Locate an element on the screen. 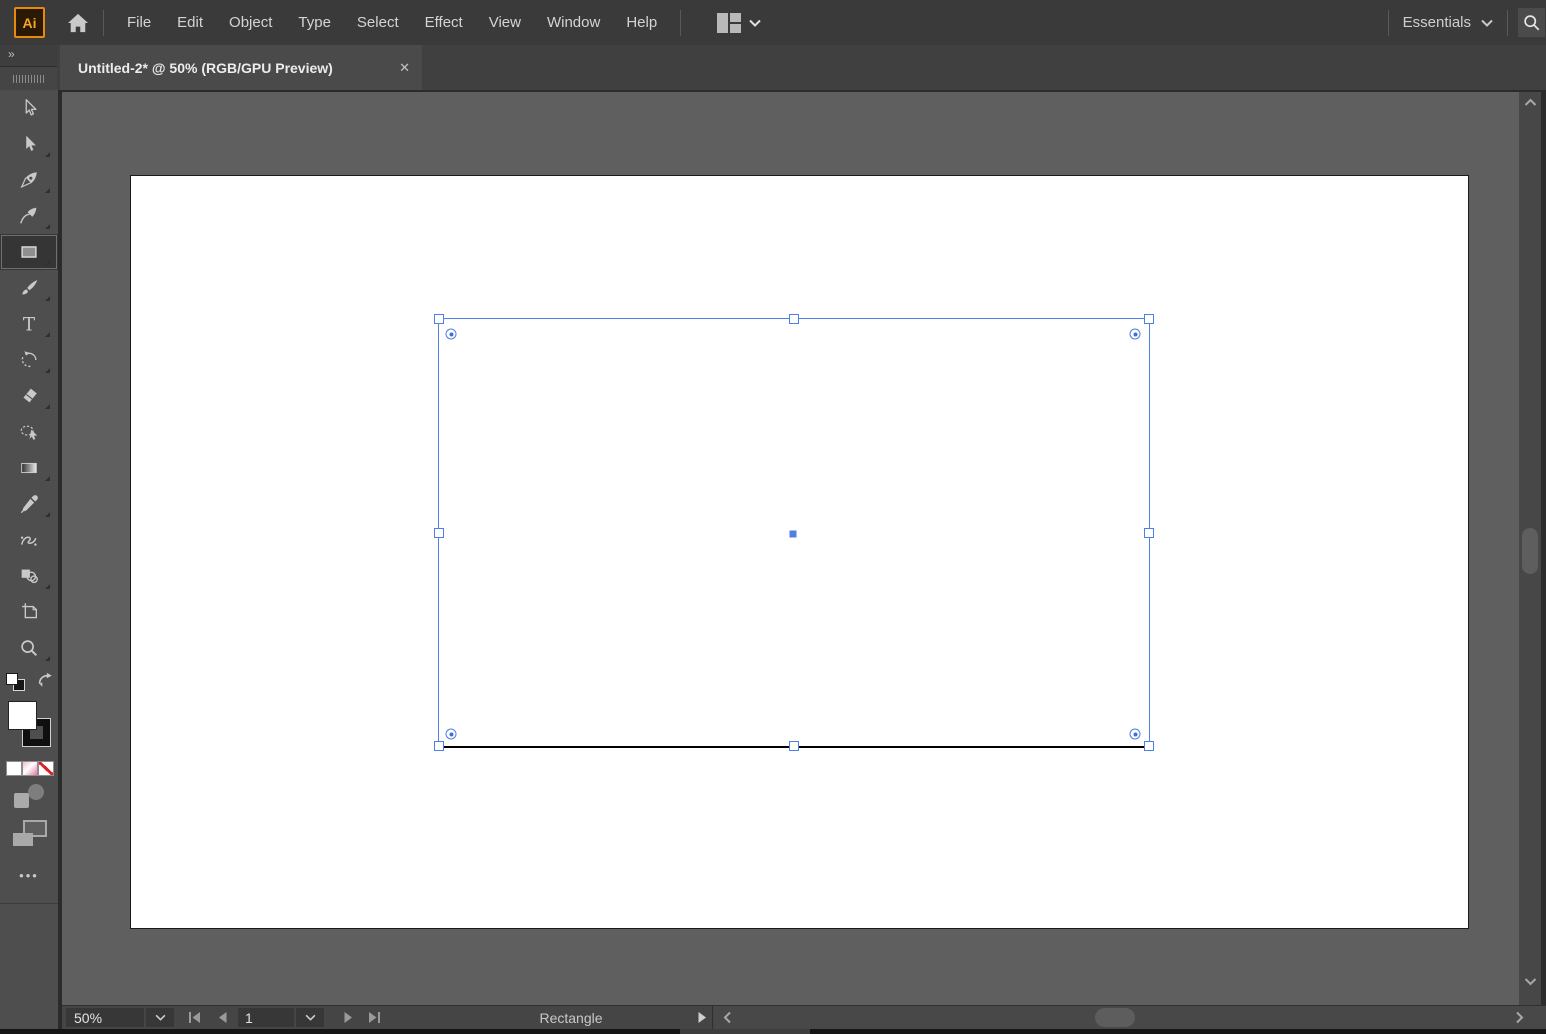 This screenshot has width=1546, height=1034. svg-text: T is located at coordinates (29, 324).